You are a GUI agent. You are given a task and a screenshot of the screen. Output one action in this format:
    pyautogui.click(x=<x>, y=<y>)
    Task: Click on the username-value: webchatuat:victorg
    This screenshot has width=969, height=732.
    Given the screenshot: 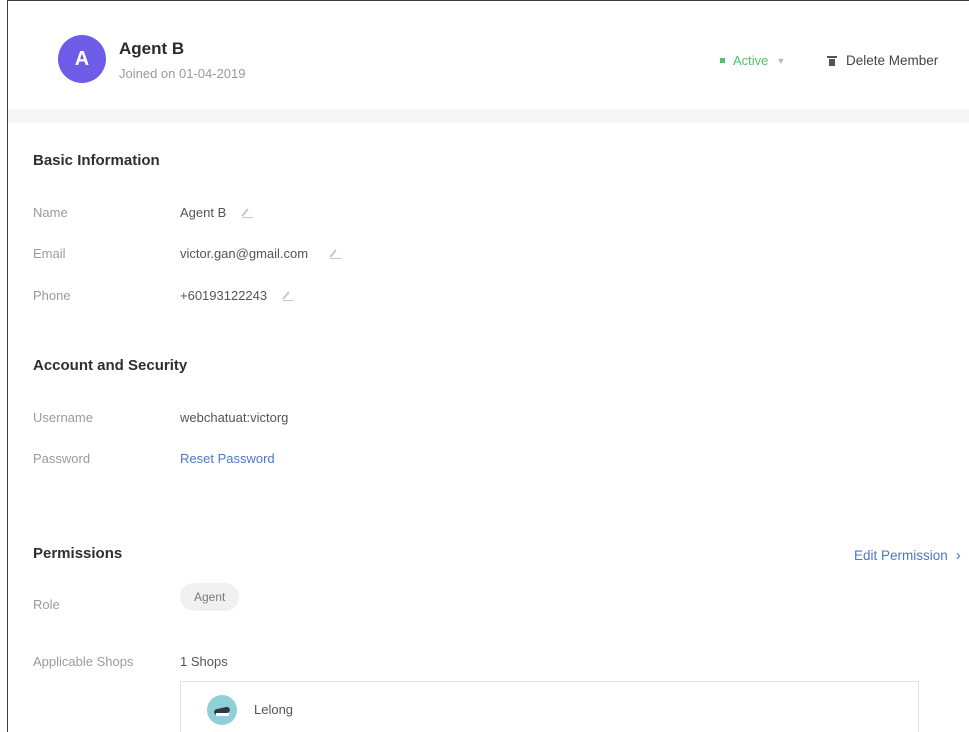 What is the action you would take?
    pyautogui.click(x=234, y=417)
    